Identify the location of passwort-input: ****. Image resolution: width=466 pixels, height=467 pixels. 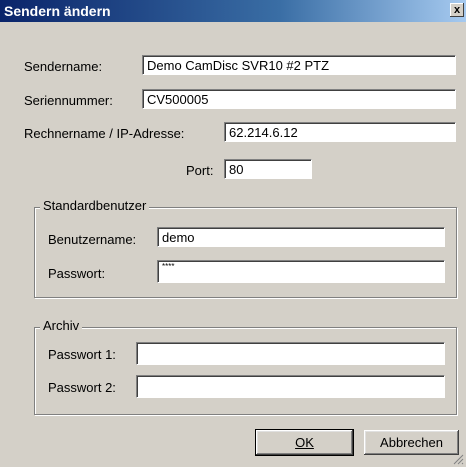
(301, 271).